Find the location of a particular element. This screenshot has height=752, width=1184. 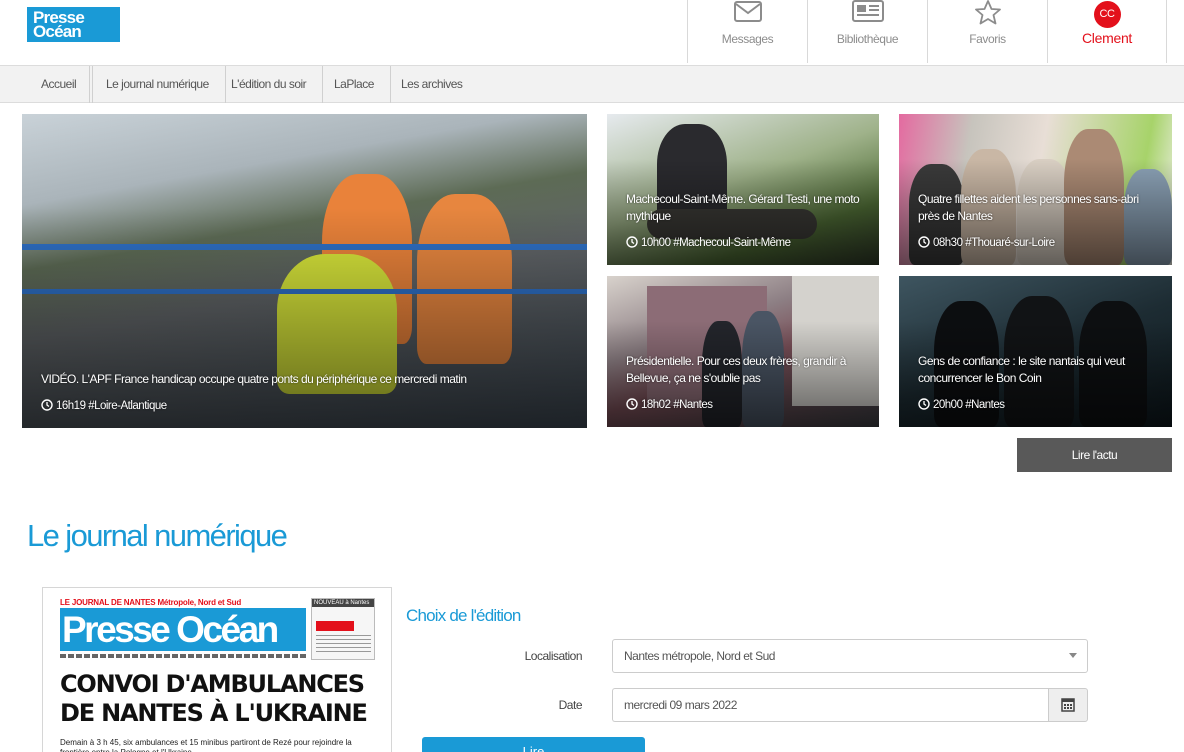

user-account-button: CC Clement is located at coordinates (1107, 31).